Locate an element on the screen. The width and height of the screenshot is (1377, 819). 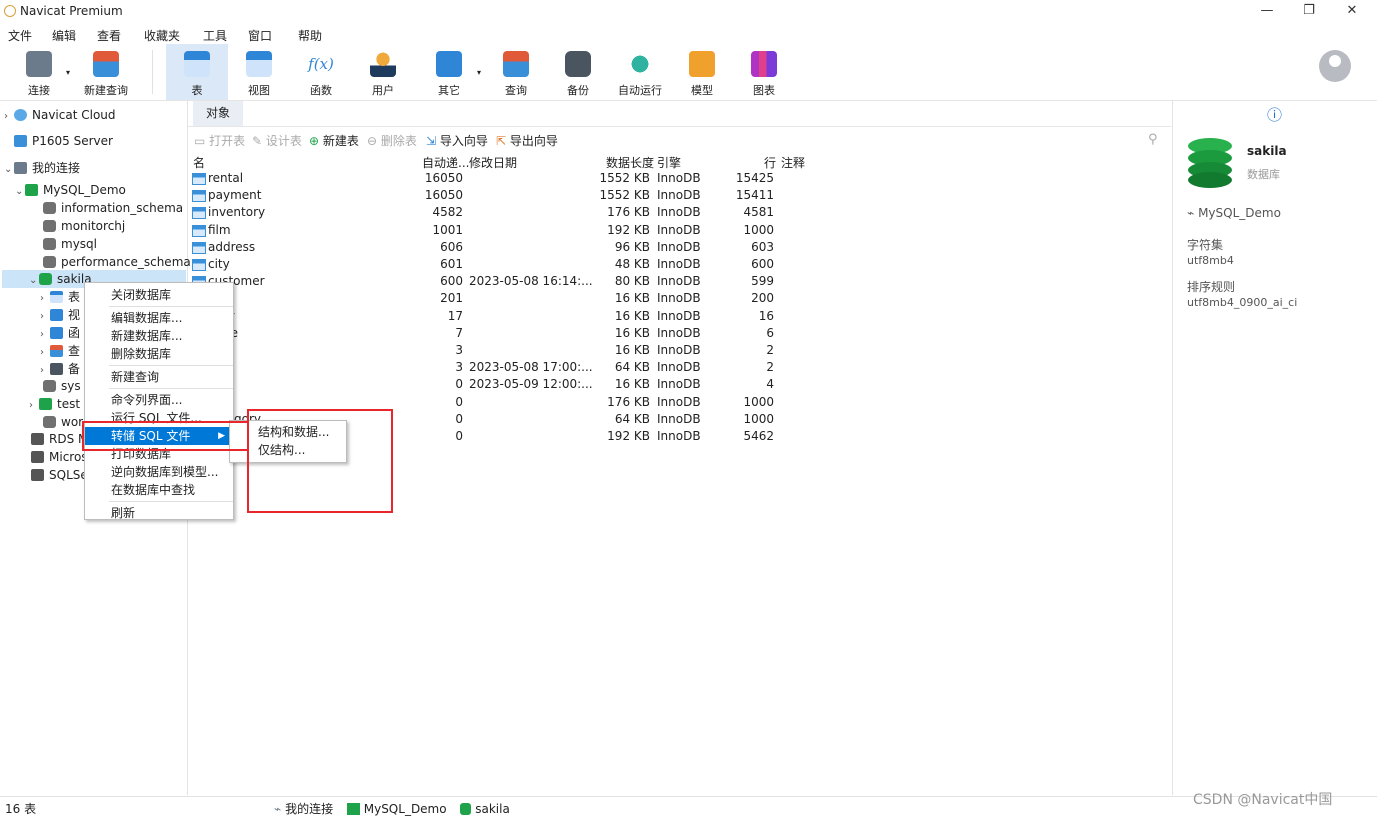
table-row: gory1716 KBInnoDB16 is located at coordinates (679, 317).